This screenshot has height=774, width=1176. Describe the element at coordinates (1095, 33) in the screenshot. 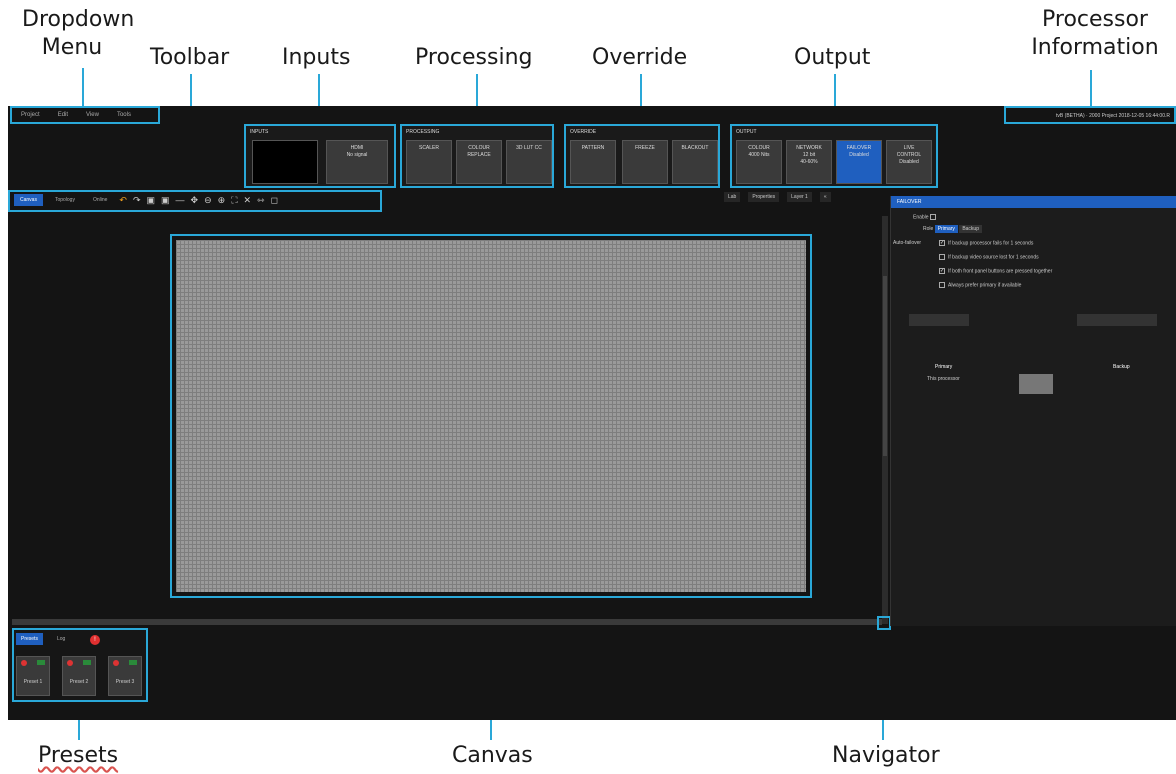

I see `callout-processor-information: Processor Information` at that location.